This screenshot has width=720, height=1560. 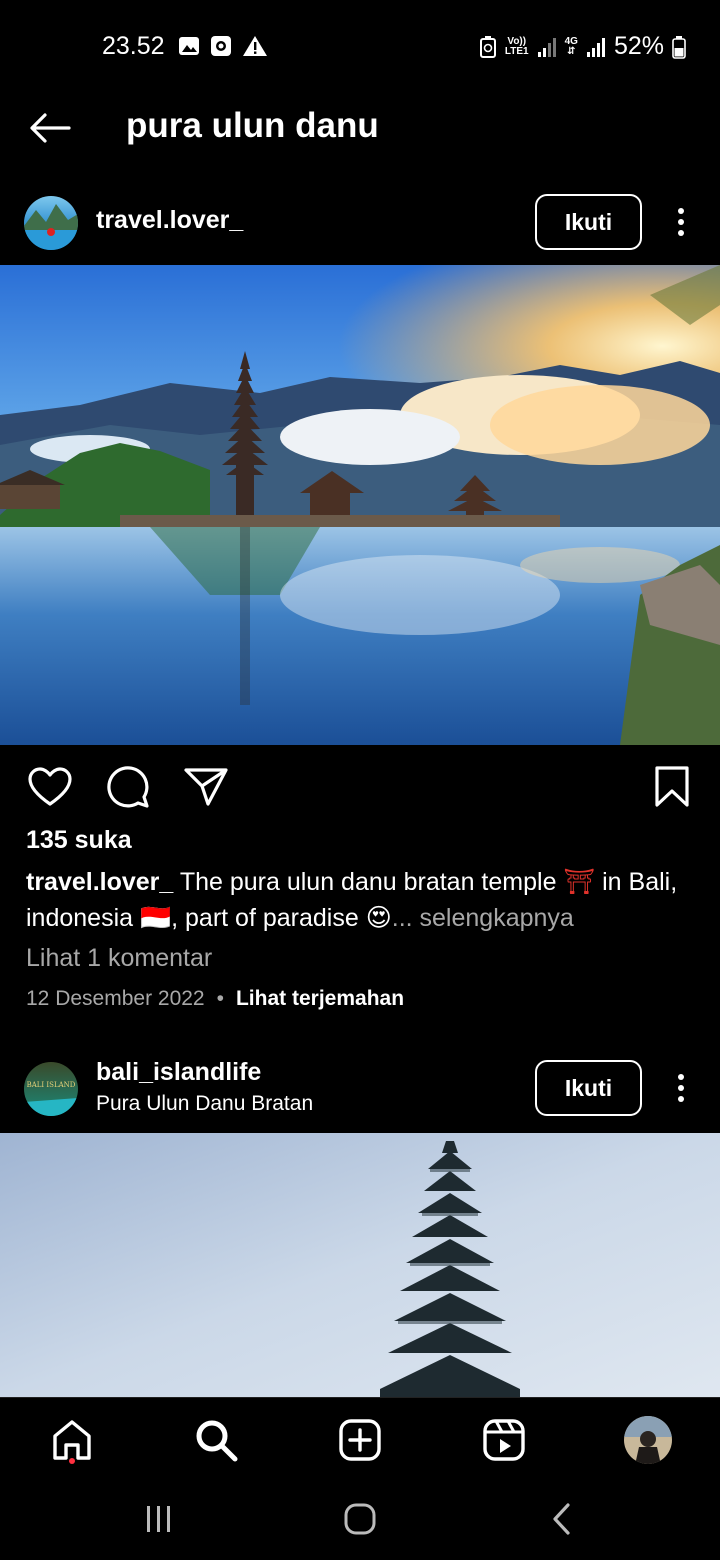 I want to click on nav-profile, so click(x=648, y=1440).